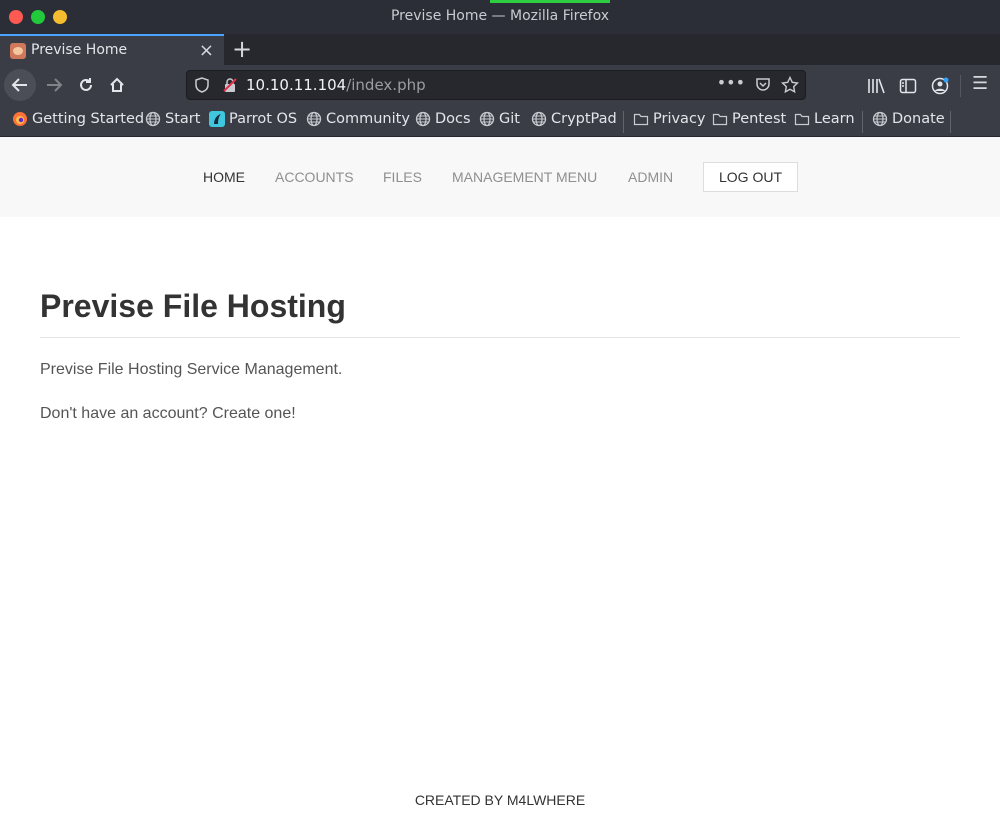 This screenshot has width=1000, height=828. I want to click on new-tab-button: +, so click(242, 49).